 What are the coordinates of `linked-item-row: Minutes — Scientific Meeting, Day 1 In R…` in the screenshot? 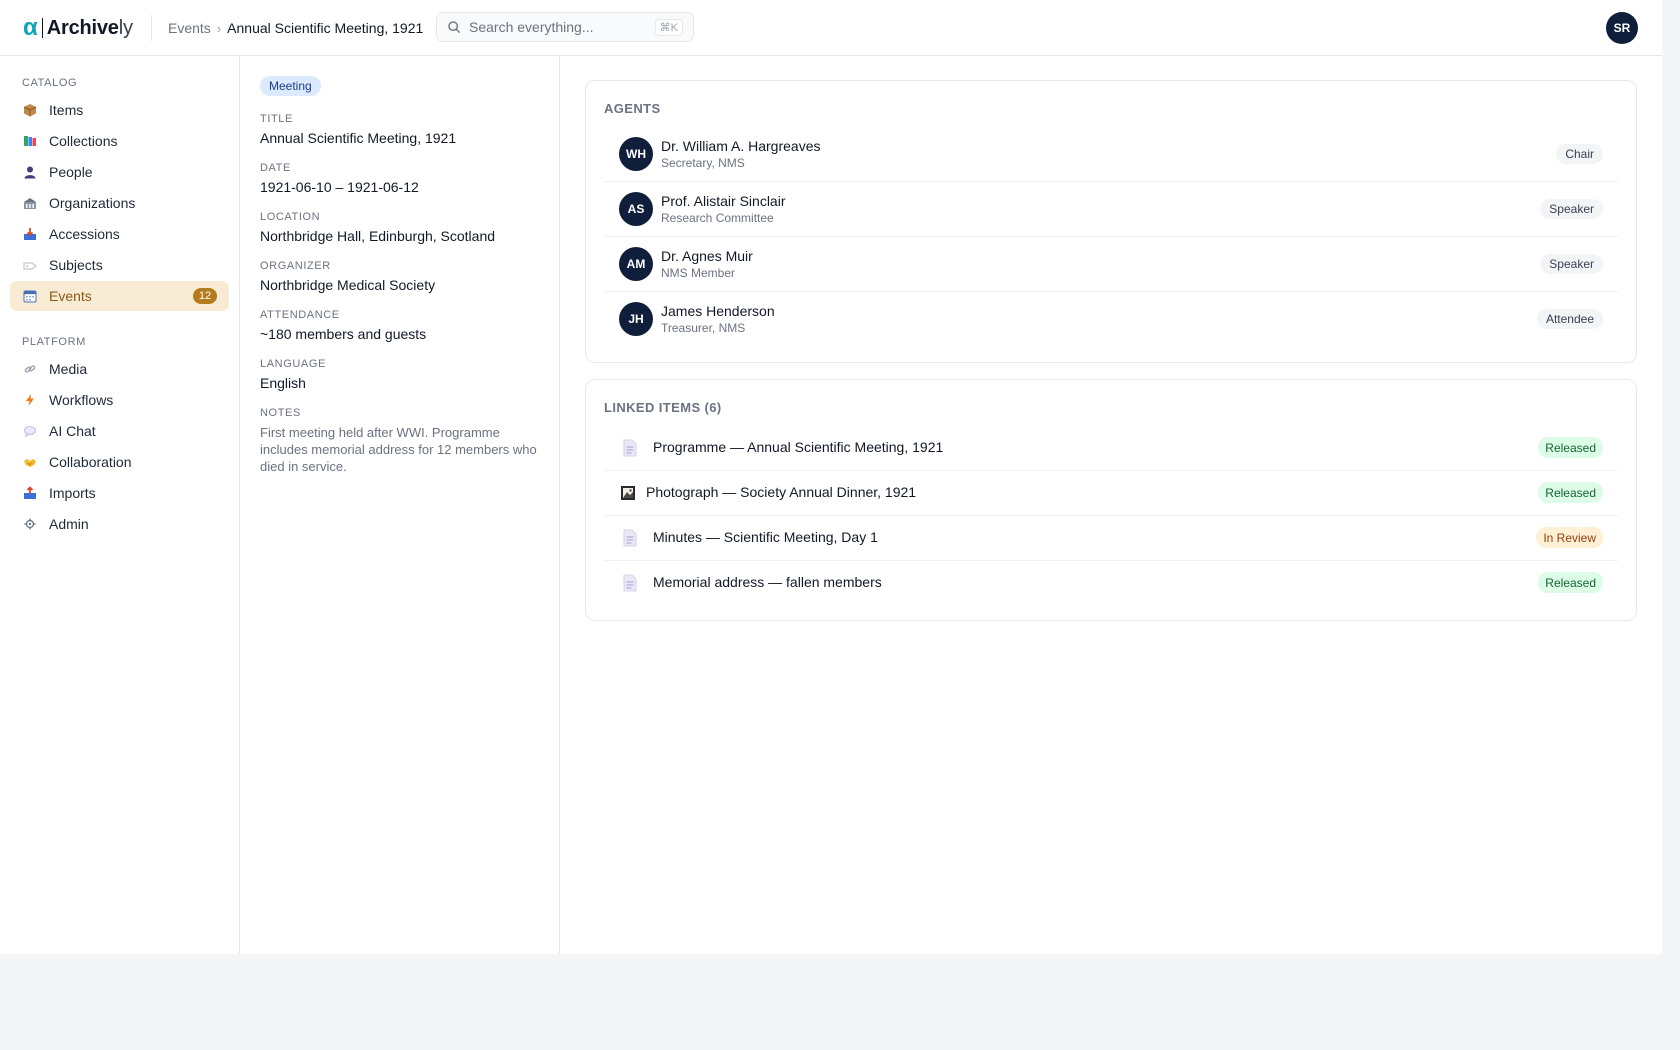 It's located at (1111, 538).